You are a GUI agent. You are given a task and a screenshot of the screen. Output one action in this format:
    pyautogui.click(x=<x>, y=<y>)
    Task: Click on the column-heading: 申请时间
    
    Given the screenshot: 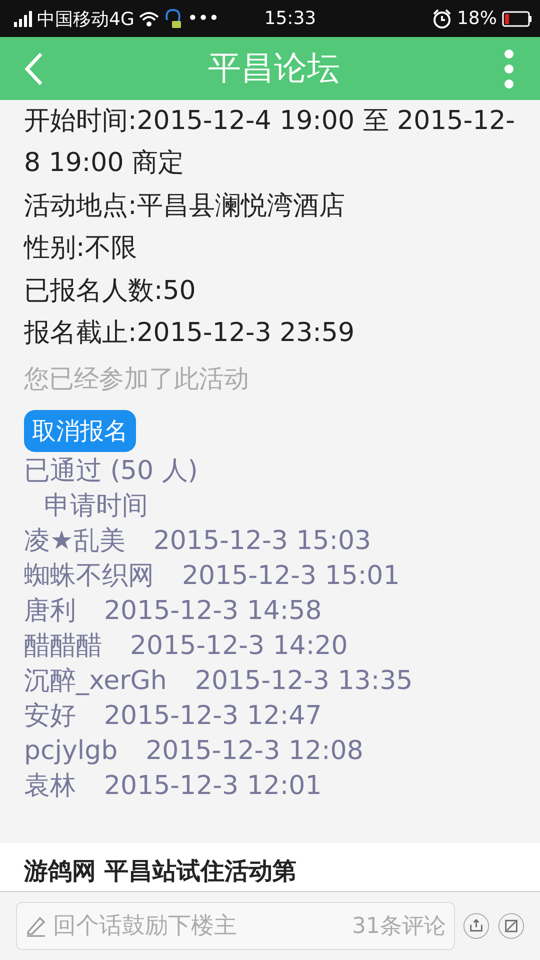 What is the action you would take?
    pyautogui.click(x=96, y=507)
    